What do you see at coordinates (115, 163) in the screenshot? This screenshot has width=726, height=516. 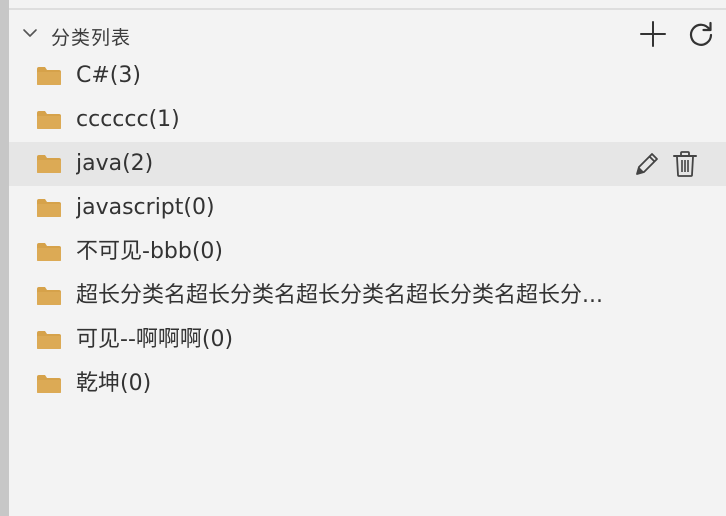 I see `category-label: java(2)` at bounding box center [115, 163].